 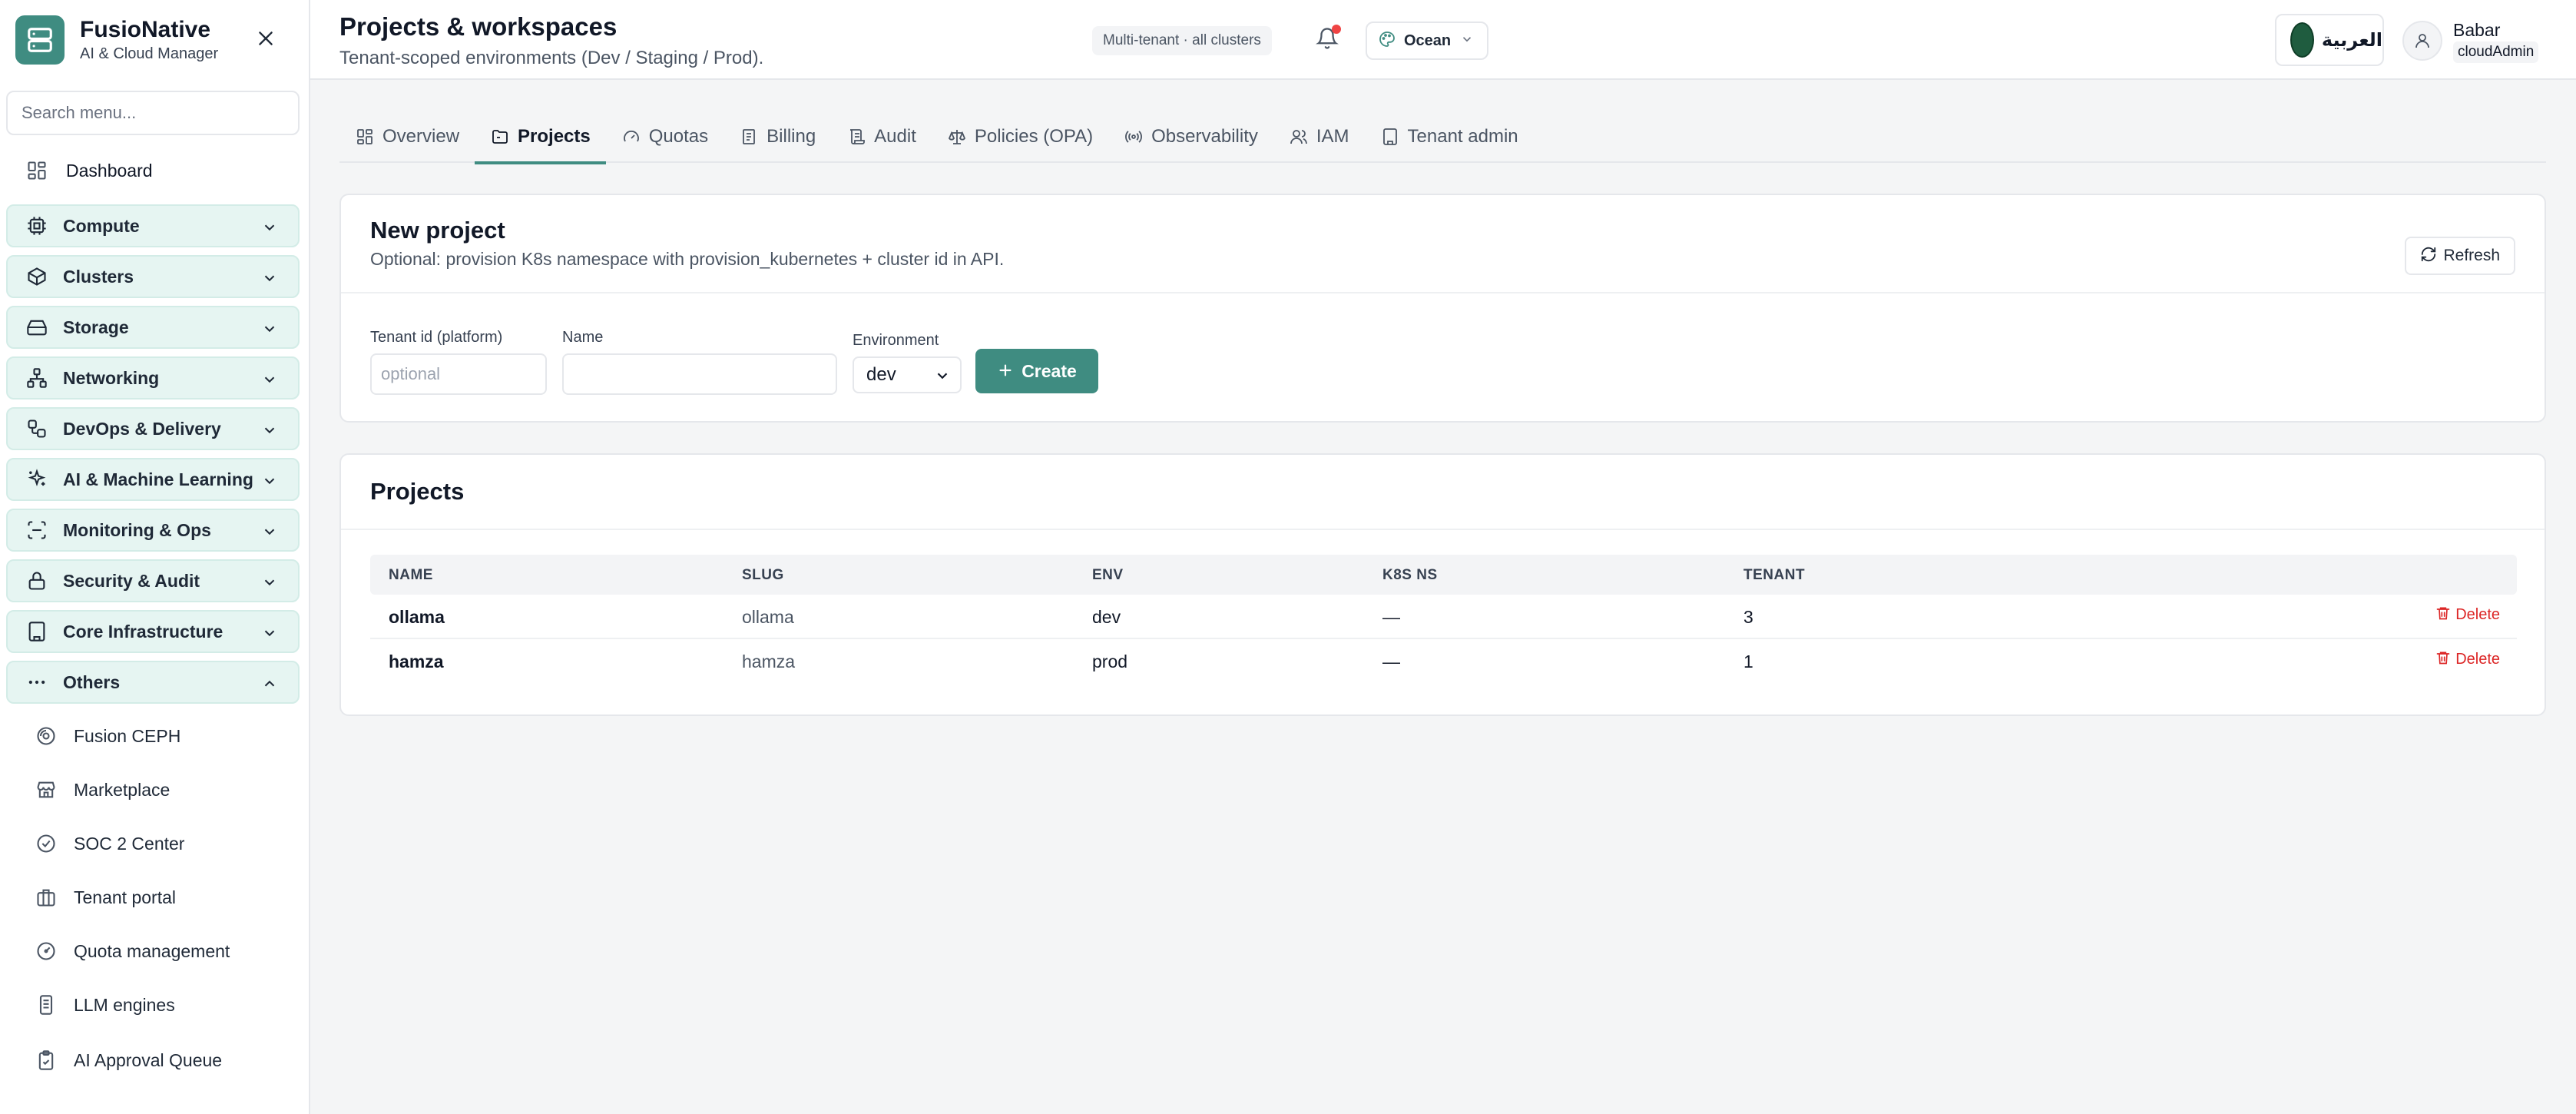 I want to click on sidebar-group-ai-ml: AI & Machine Learning, so click(x=153, y=479).